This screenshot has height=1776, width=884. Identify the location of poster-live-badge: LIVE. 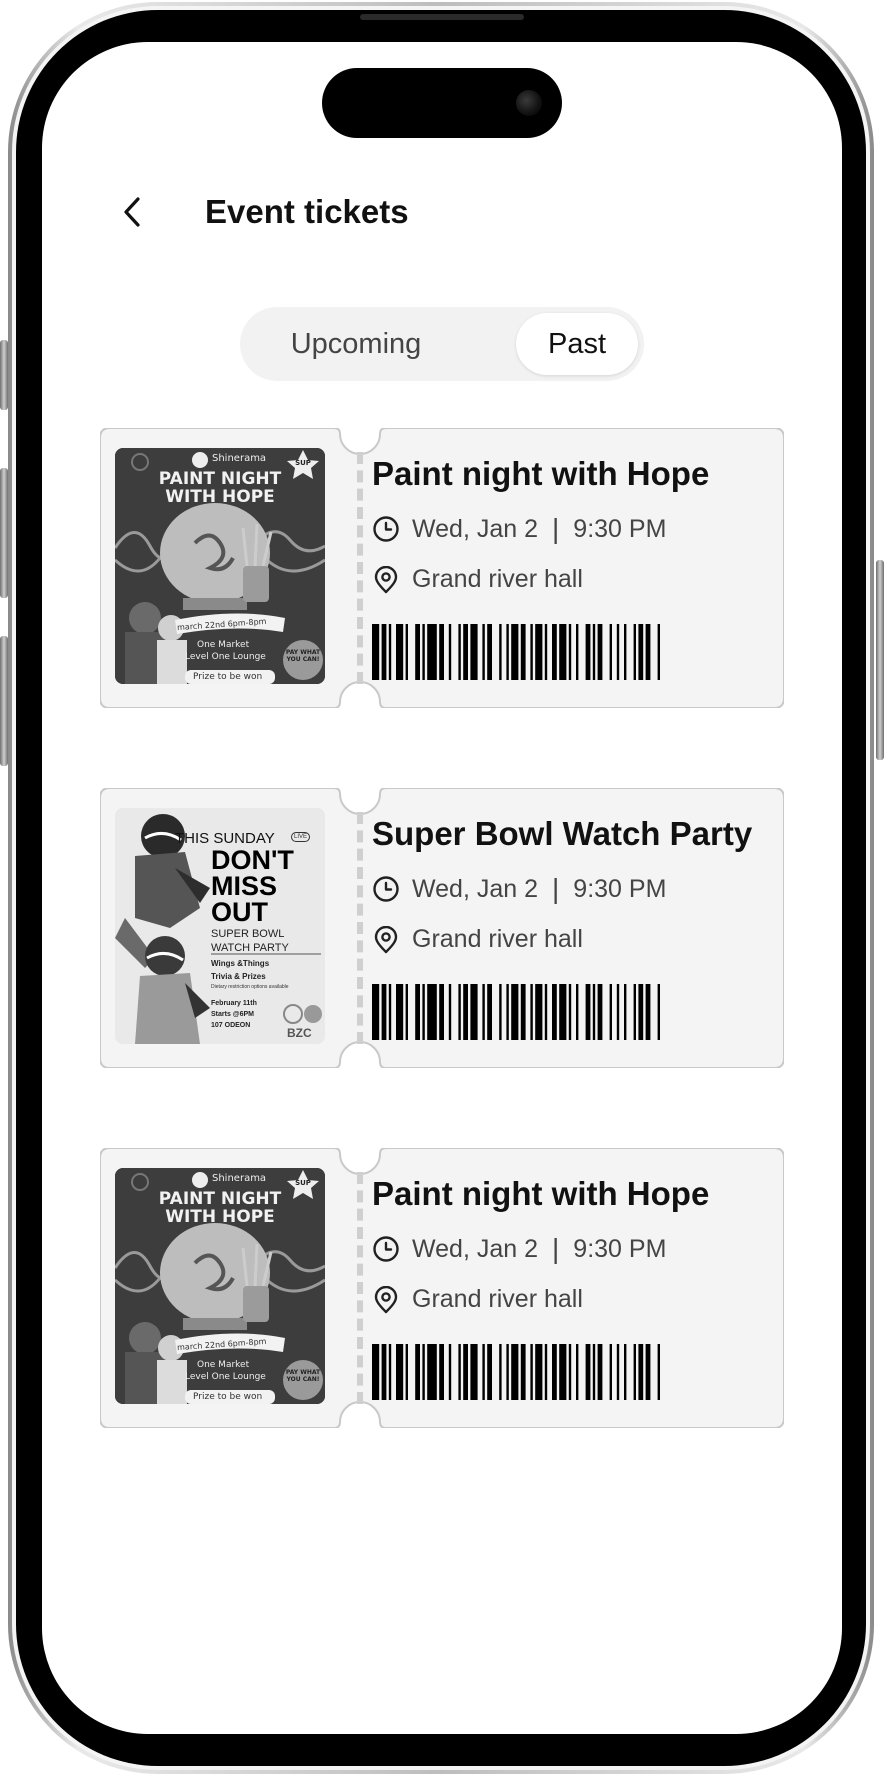
(301, 837).